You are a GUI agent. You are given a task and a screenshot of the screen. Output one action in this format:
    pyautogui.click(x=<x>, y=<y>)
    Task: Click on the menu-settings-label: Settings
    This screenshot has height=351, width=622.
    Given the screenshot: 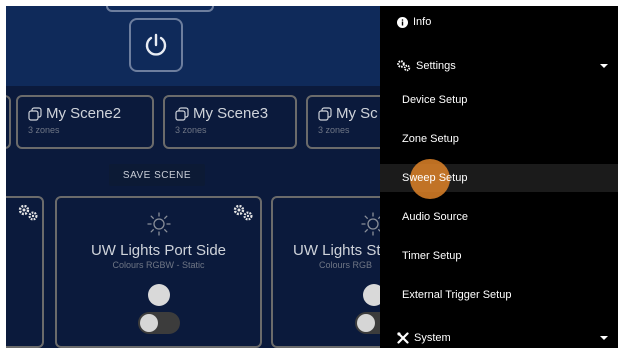 What is the action you would take?
    pyautogui.click(x=436, y=66)
    